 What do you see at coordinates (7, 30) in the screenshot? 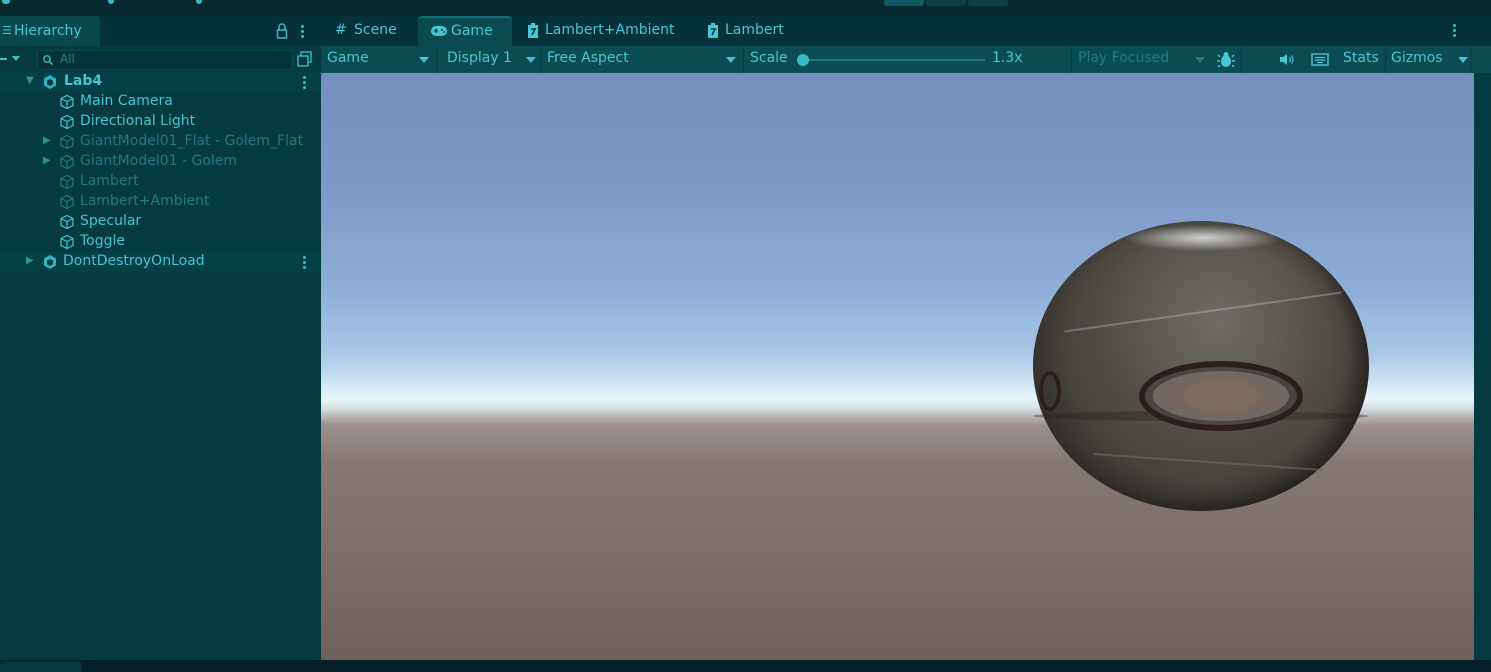
I see `hierarchy-menu-icon: ☰` at bounding box center [7, 30].